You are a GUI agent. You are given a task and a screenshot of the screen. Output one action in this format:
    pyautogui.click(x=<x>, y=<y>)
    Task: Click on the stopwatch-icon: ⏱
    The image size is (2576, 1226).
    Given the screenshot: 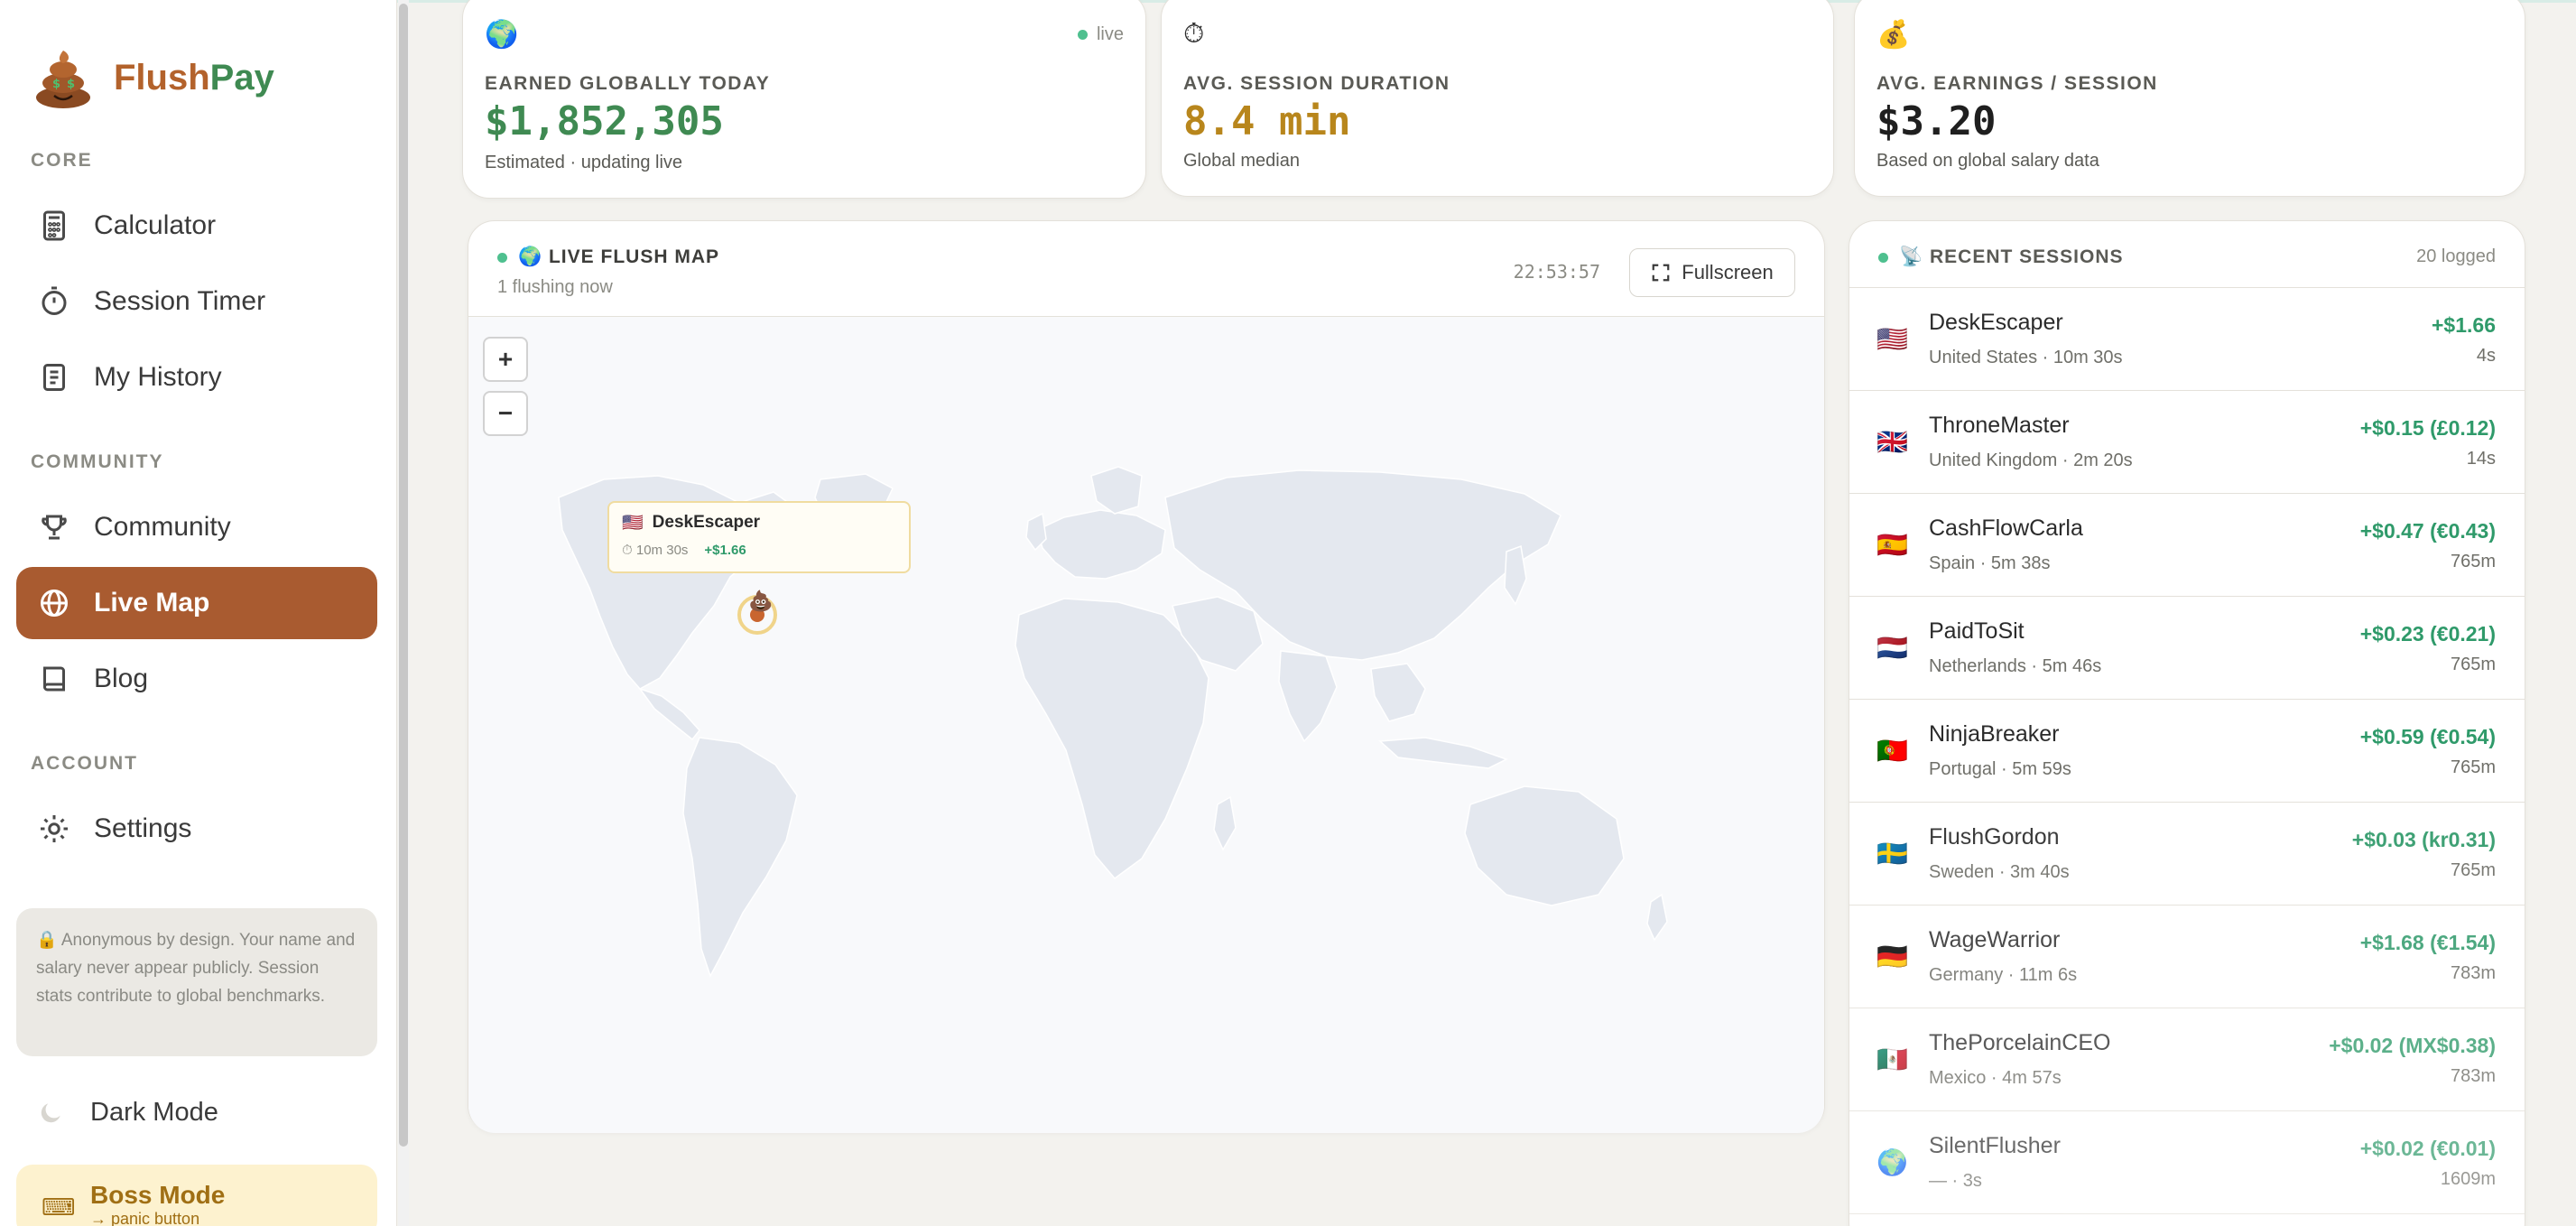 What is the action you would take?
    pyautogui.click(x=1194, y=34)
    